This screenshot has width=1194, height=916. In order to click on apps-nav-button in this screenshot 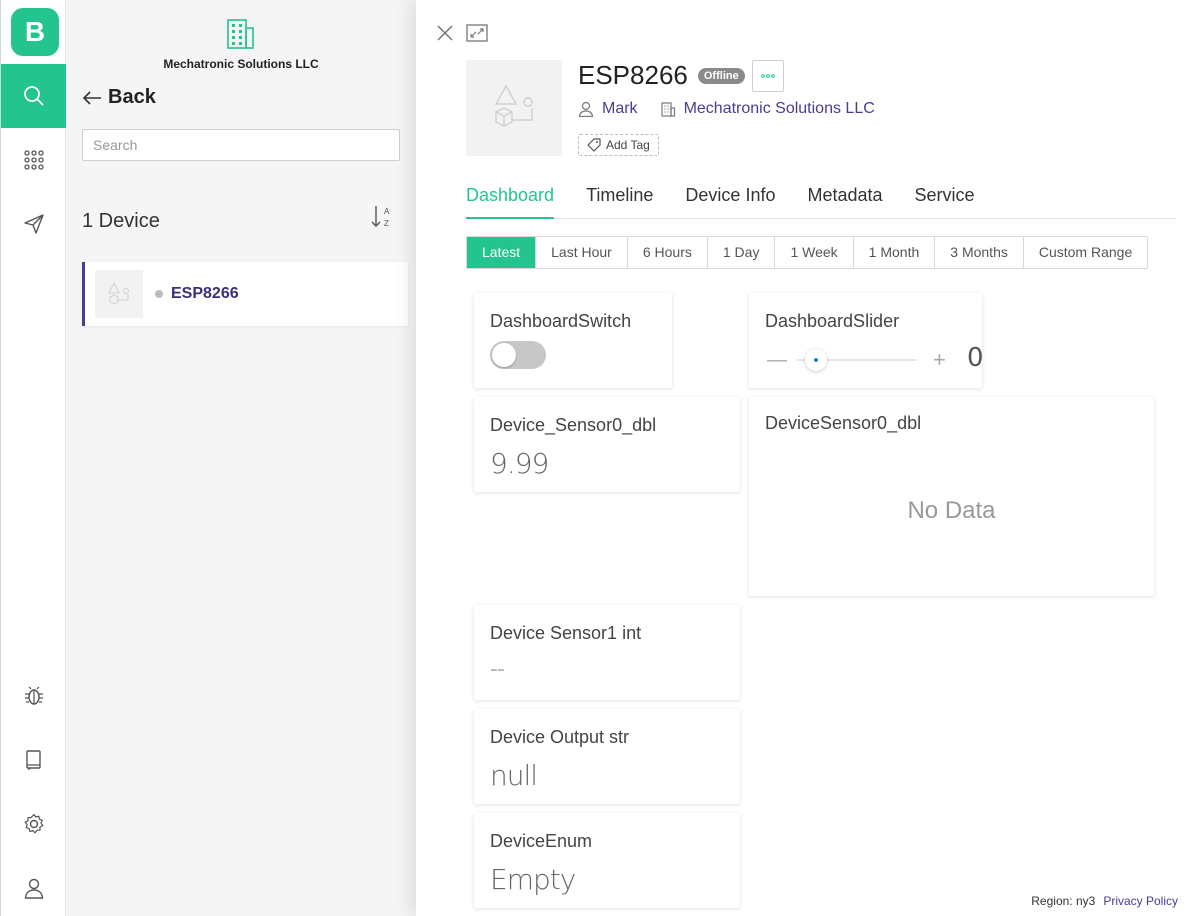, I will do `click(34, 160)`.